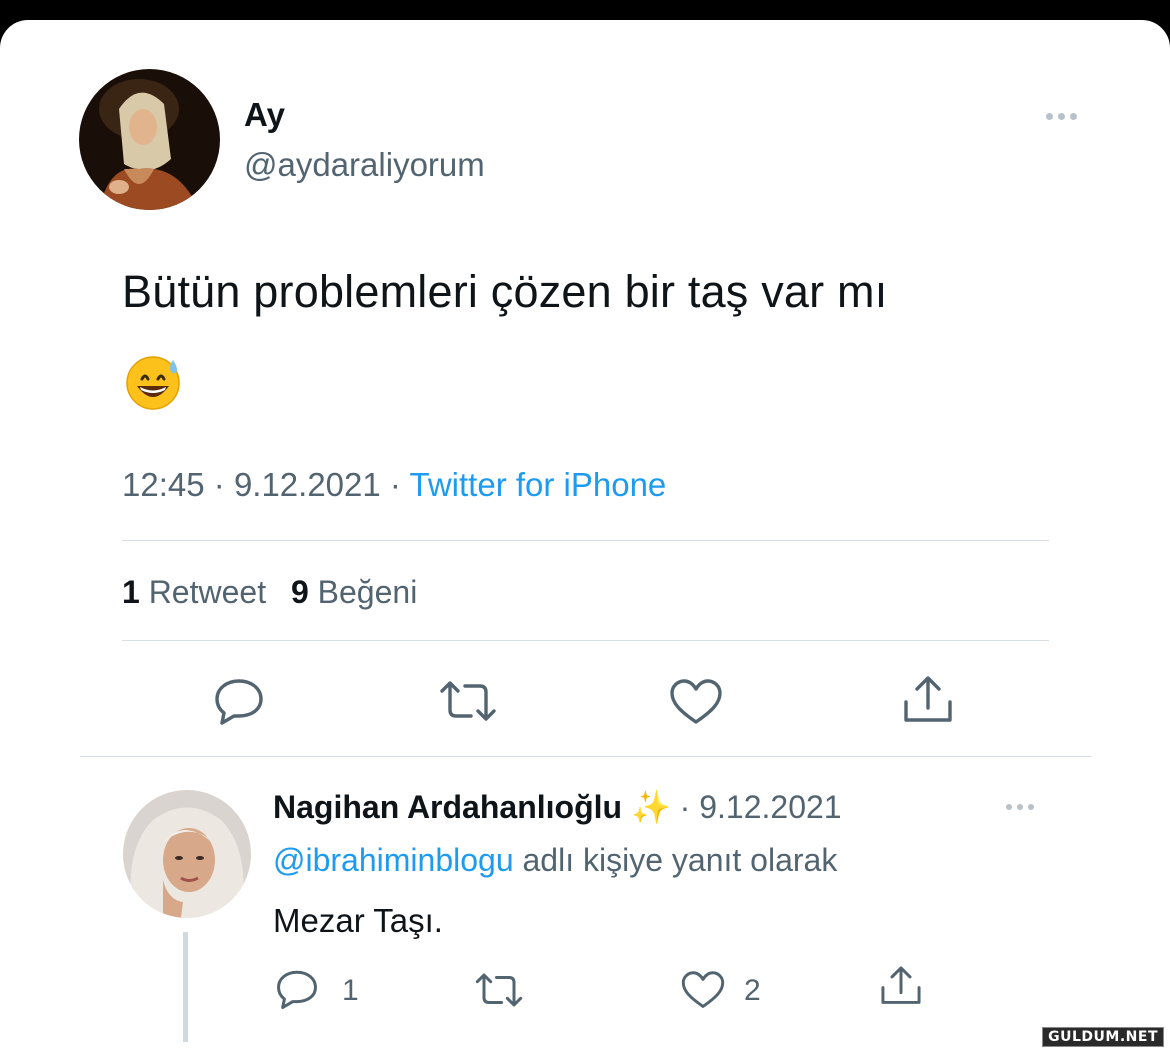 The image size is (1170, 1051). Describe the element at coordinates (187, 854) in the screenshot. I see `reply-author-avatar` at that location.